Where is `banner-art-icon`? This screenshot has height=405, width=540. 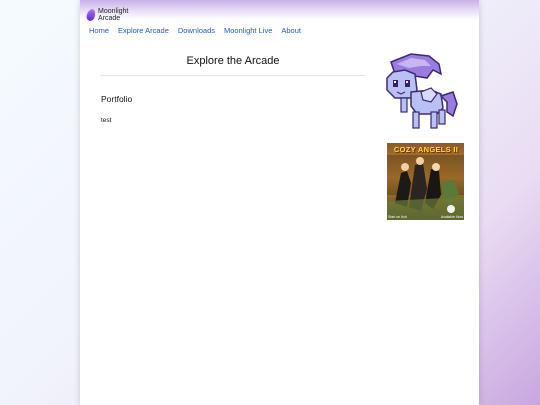
banner-art-icon is located at coordinates (425, 181).